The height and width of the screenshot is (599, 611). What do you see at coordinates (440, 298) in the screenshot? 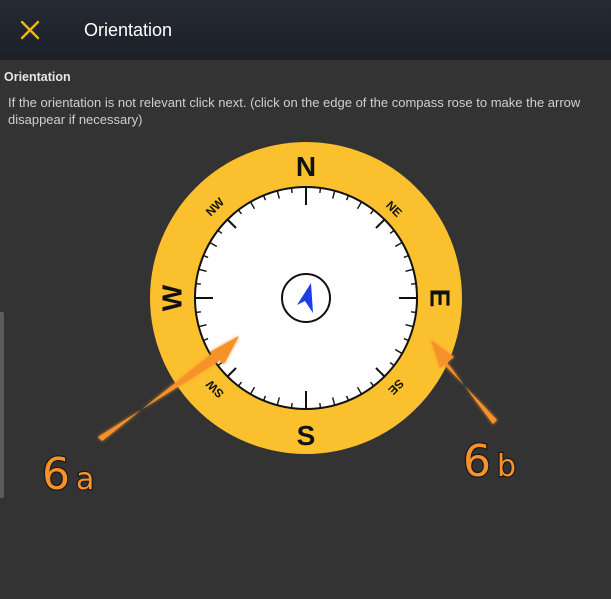
I see `cardinal-e-label: E` at bounding box center [440, 298].